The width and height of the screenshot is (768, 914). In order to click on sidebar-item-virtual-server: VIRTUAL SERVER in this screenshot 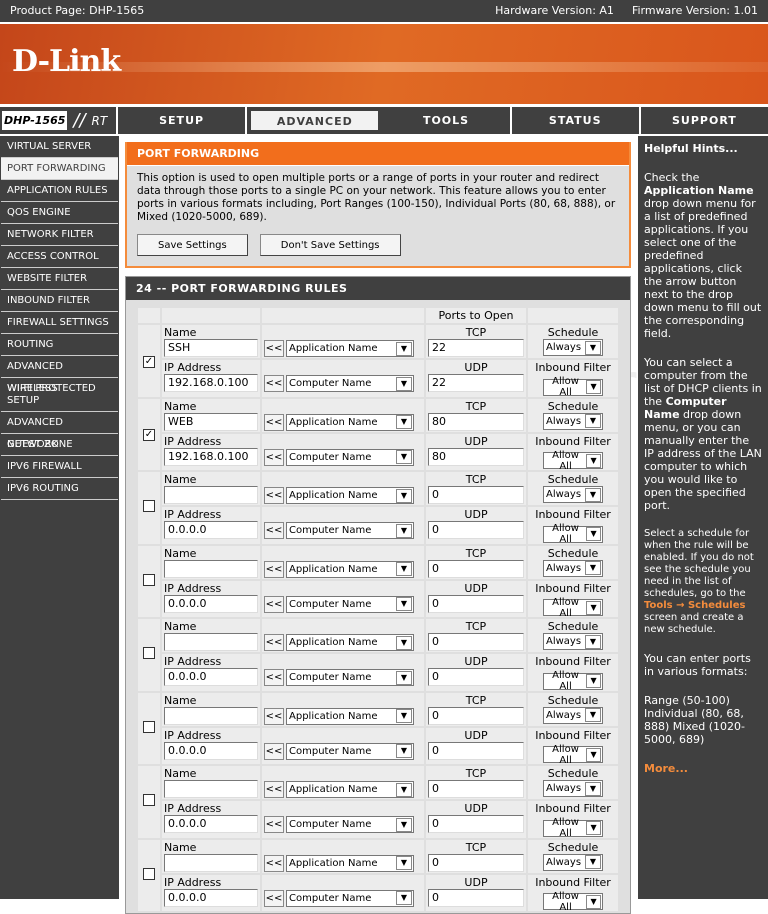, I will do `click(59, 147)`.